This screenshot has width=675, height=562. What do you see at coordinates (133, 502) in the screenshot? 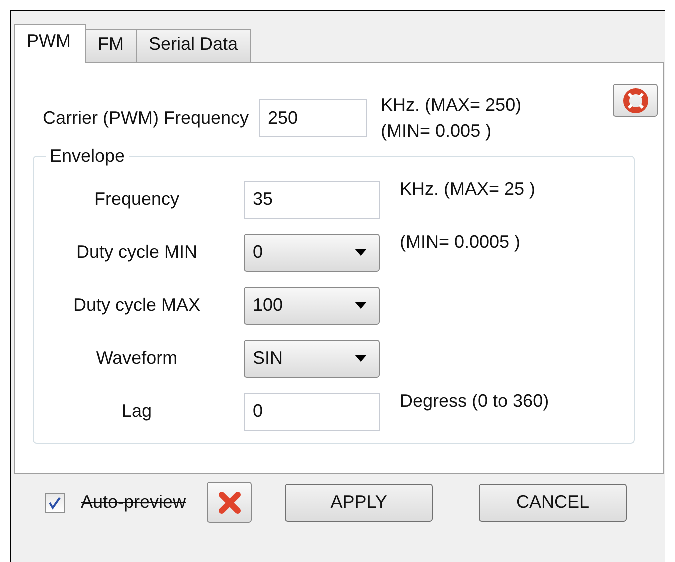
I see `checkbox-label: Auto-preview` at bounding box center [133, 502].